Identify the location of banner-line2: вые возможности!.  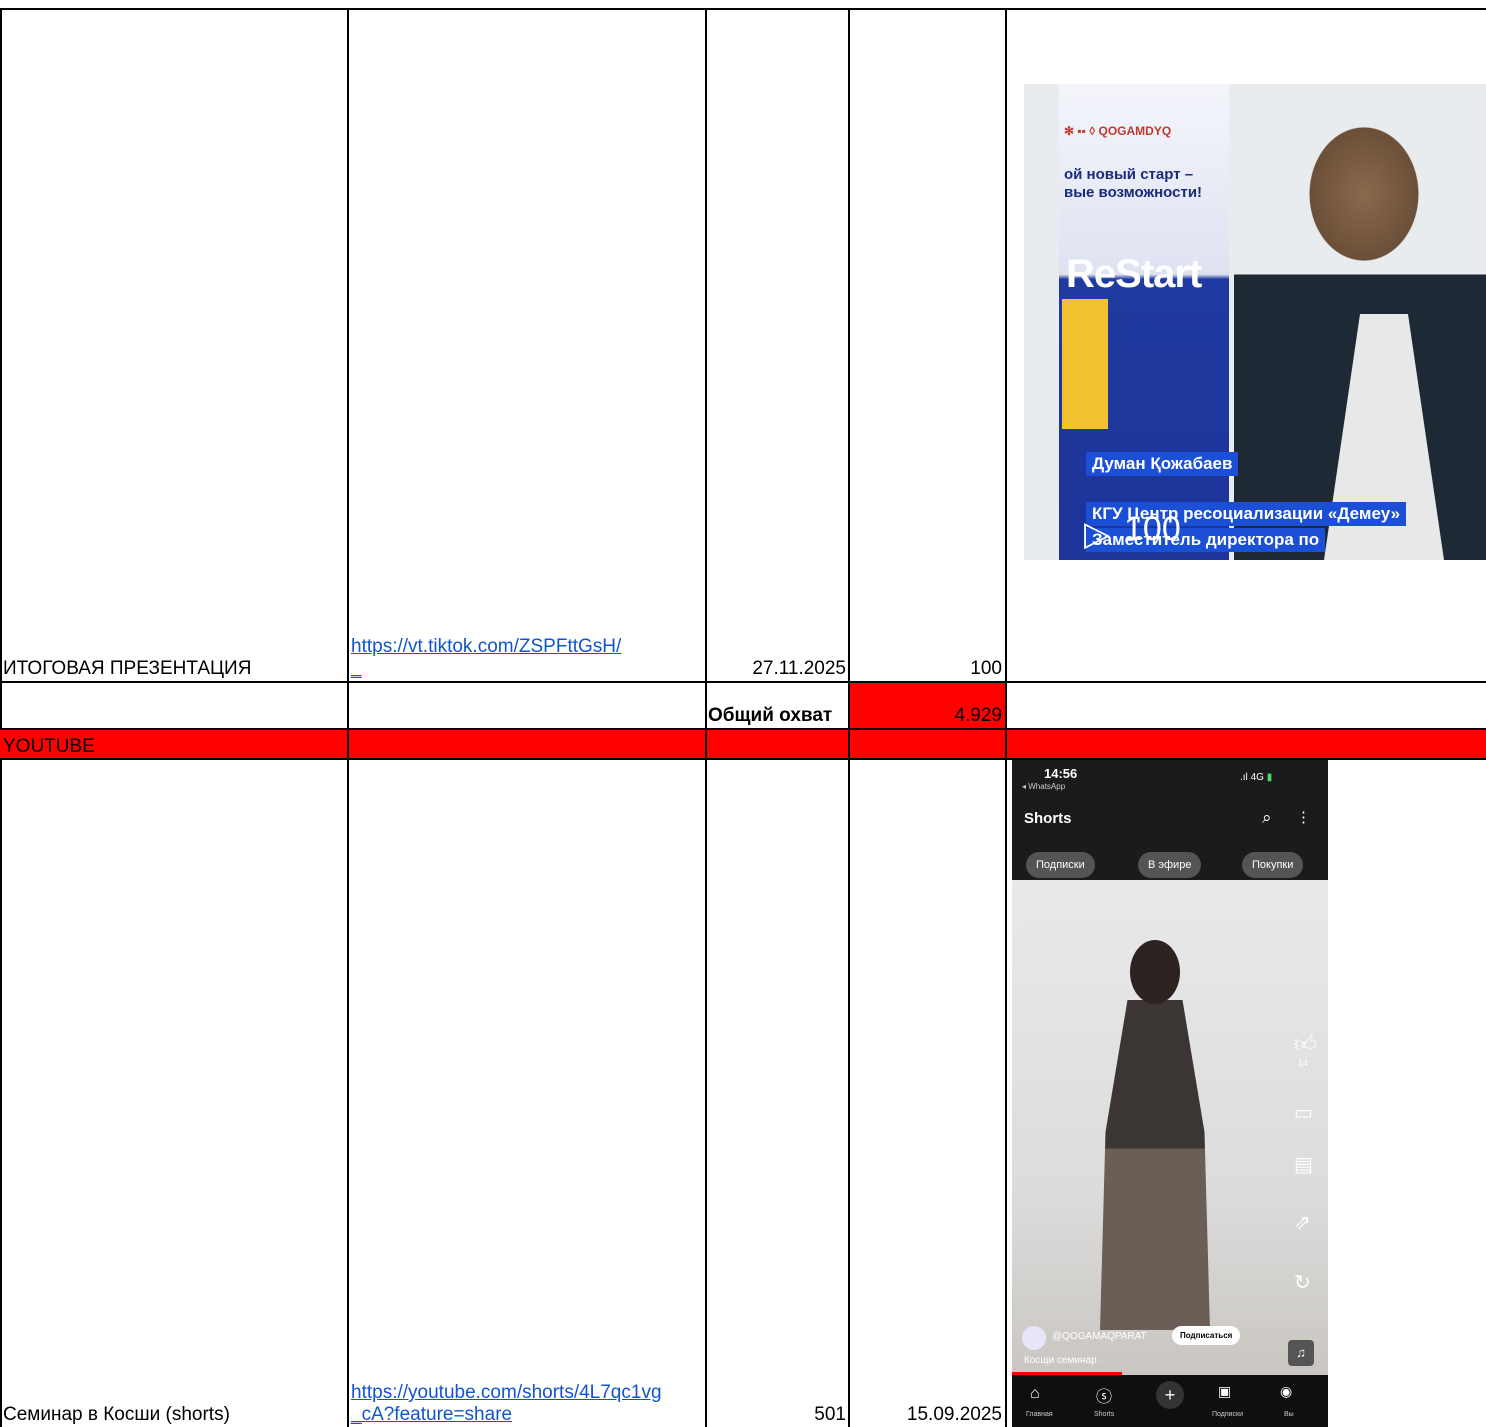
(1133, 192).